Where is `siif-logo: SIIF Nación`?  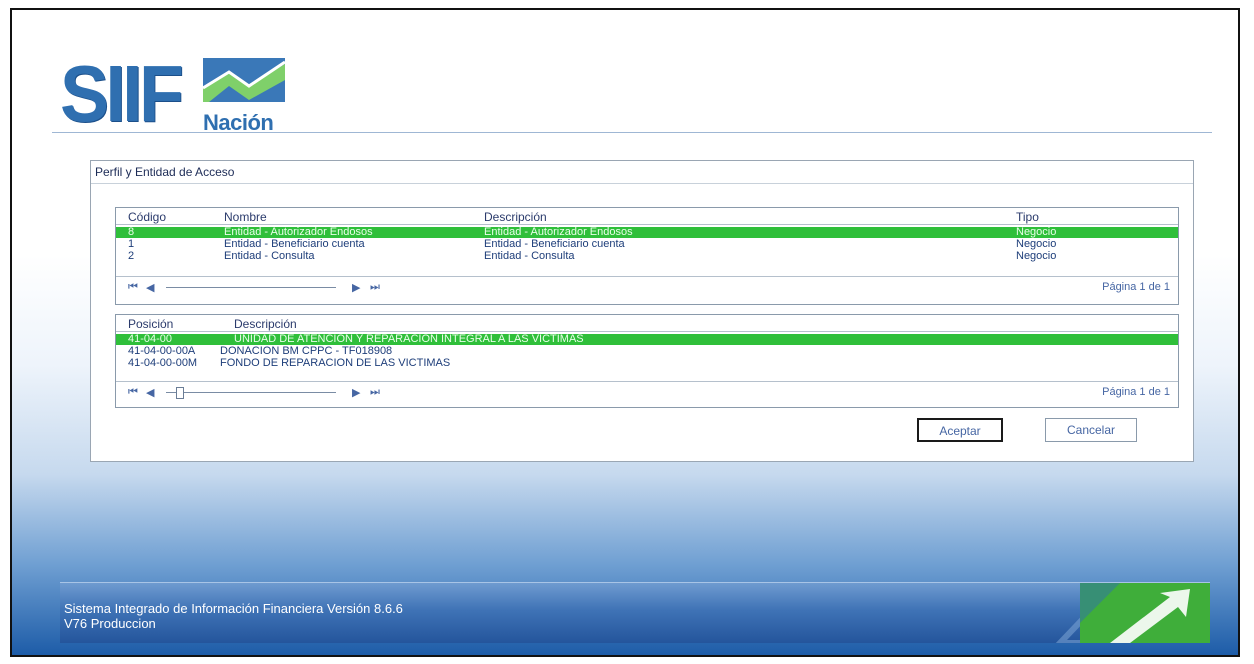
siif-logo: SIIF Nación is located at coordinates (175, 97).